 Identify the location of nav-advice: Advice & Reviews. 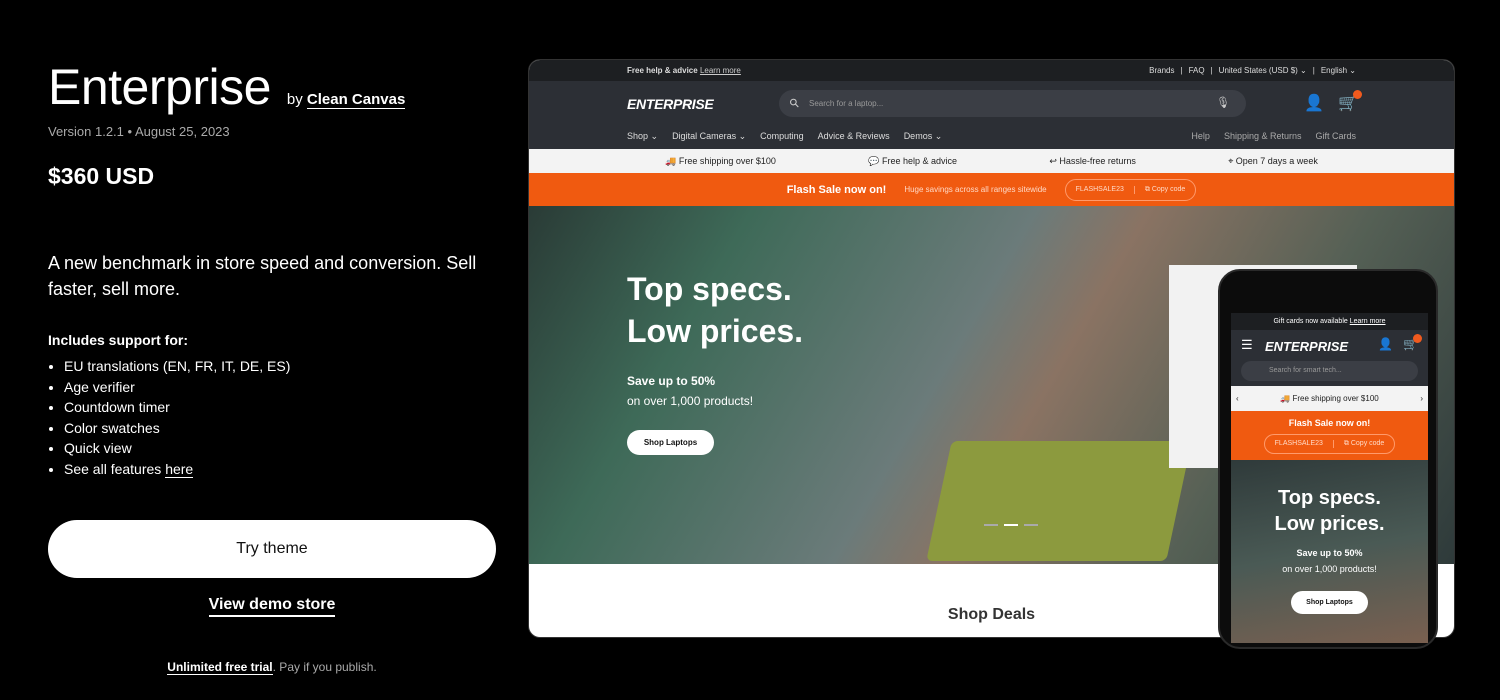
(854, 136).